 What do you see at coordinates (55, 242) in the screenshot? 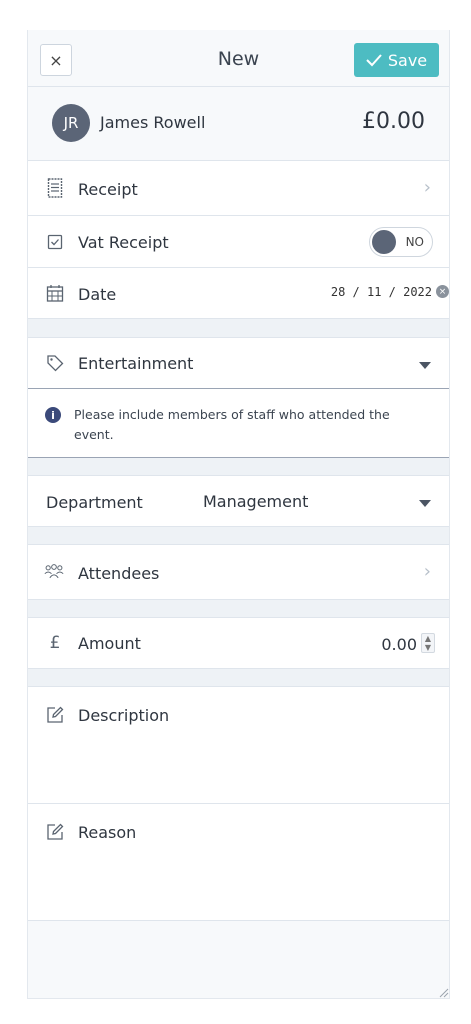
I see `checkbox-icon` at bounding box center [55, 242].